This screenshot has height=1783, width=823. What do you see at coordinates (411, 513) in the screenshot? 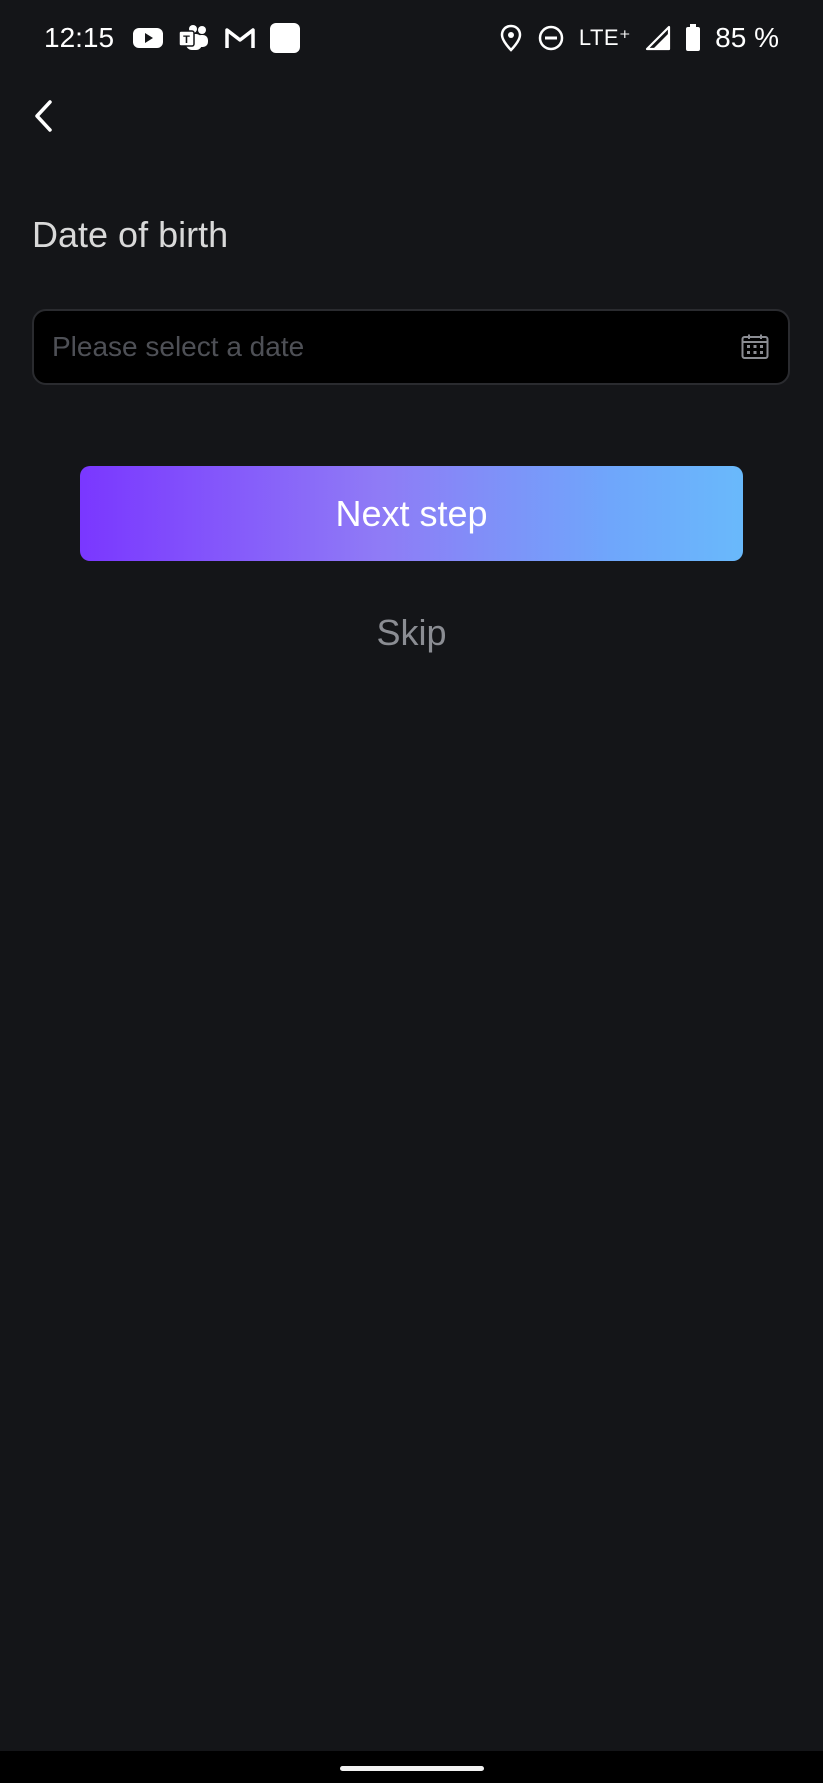
I see `next-step-button: Next step` at bounding box center [411, 513].